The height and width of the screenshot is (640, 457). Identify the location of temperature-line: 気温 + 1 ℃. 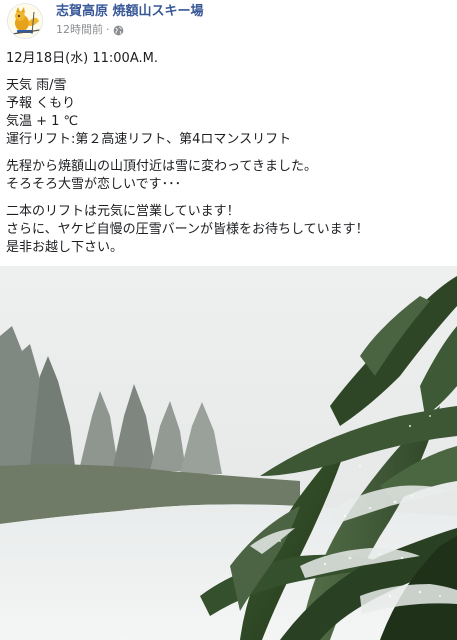
(42, 121).